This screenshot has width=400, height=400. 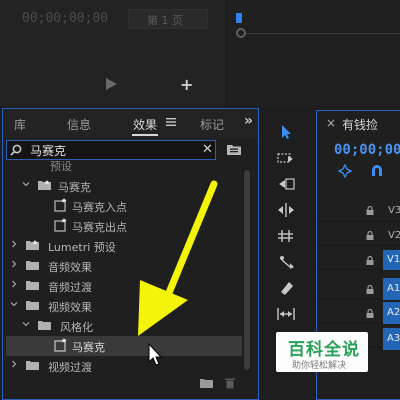 What do you see at coordinates (145, 124) in the screenshot?
I see `tab-effects: 效果` at bounding box center [145, 124].